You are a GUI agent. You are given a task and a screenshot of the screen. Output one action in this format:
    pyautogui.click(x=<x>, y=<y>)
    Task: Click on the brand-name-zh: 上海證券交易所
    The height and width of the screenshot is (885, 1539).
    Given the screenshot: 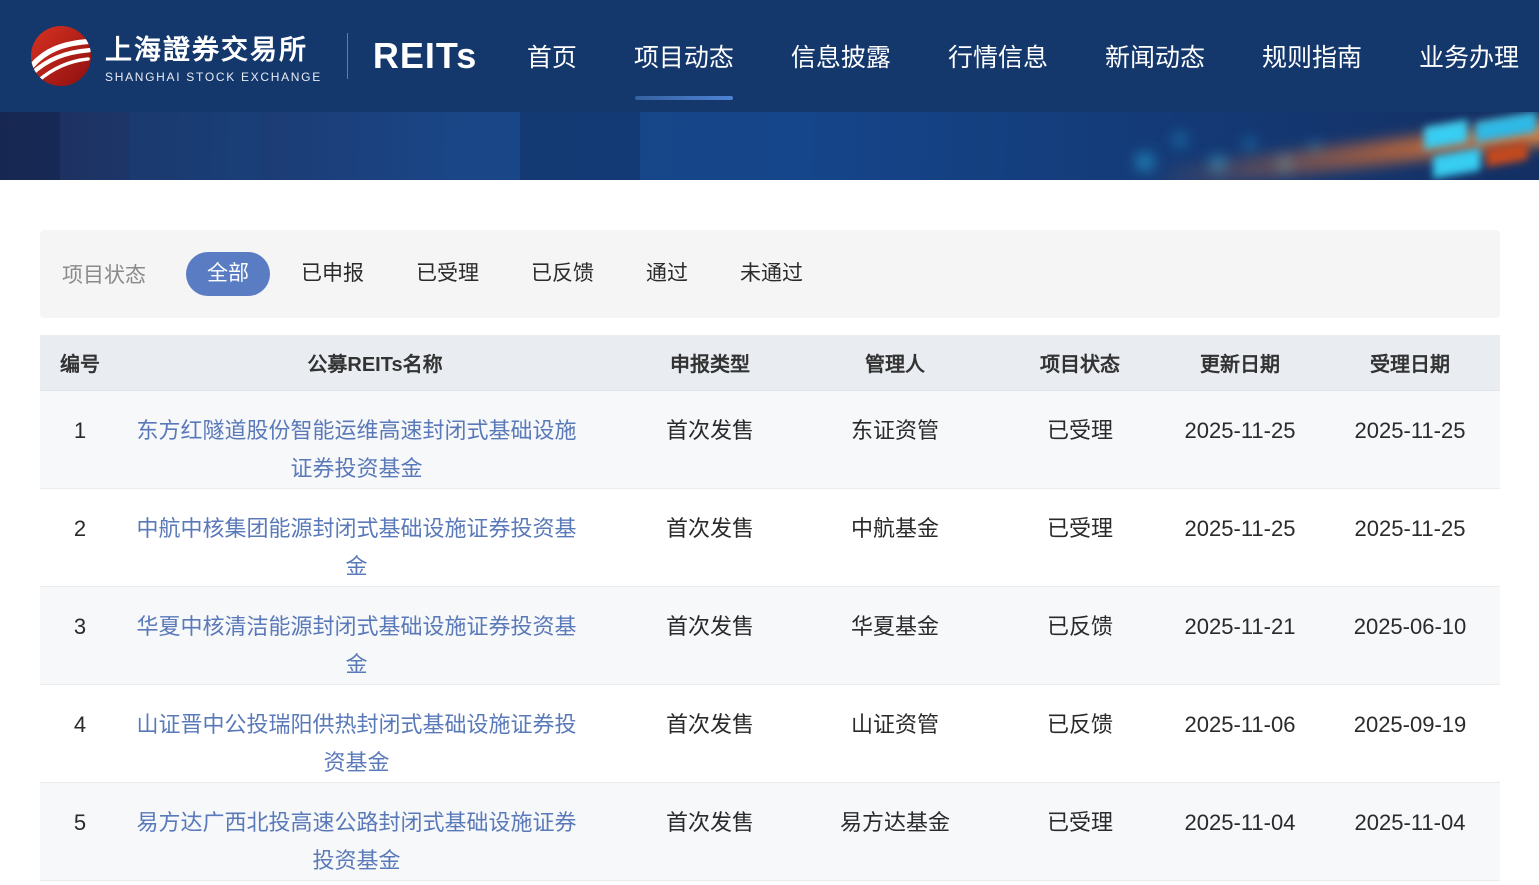 What is the action you would take?
    pyautogui.click(x=206, y=50)
    